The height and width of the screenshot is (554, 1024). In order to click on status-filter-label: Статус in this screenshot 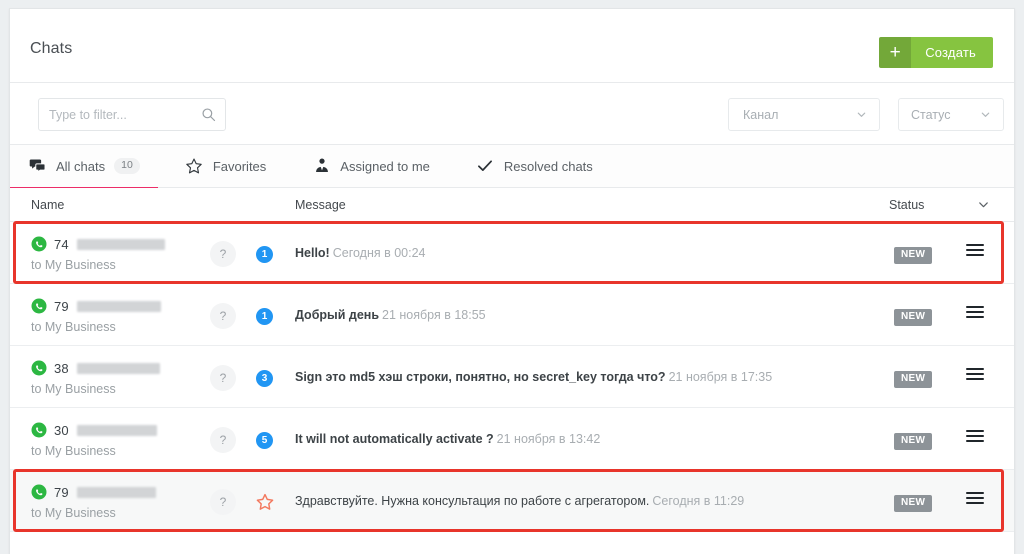, I will do `click(931, 114)`.